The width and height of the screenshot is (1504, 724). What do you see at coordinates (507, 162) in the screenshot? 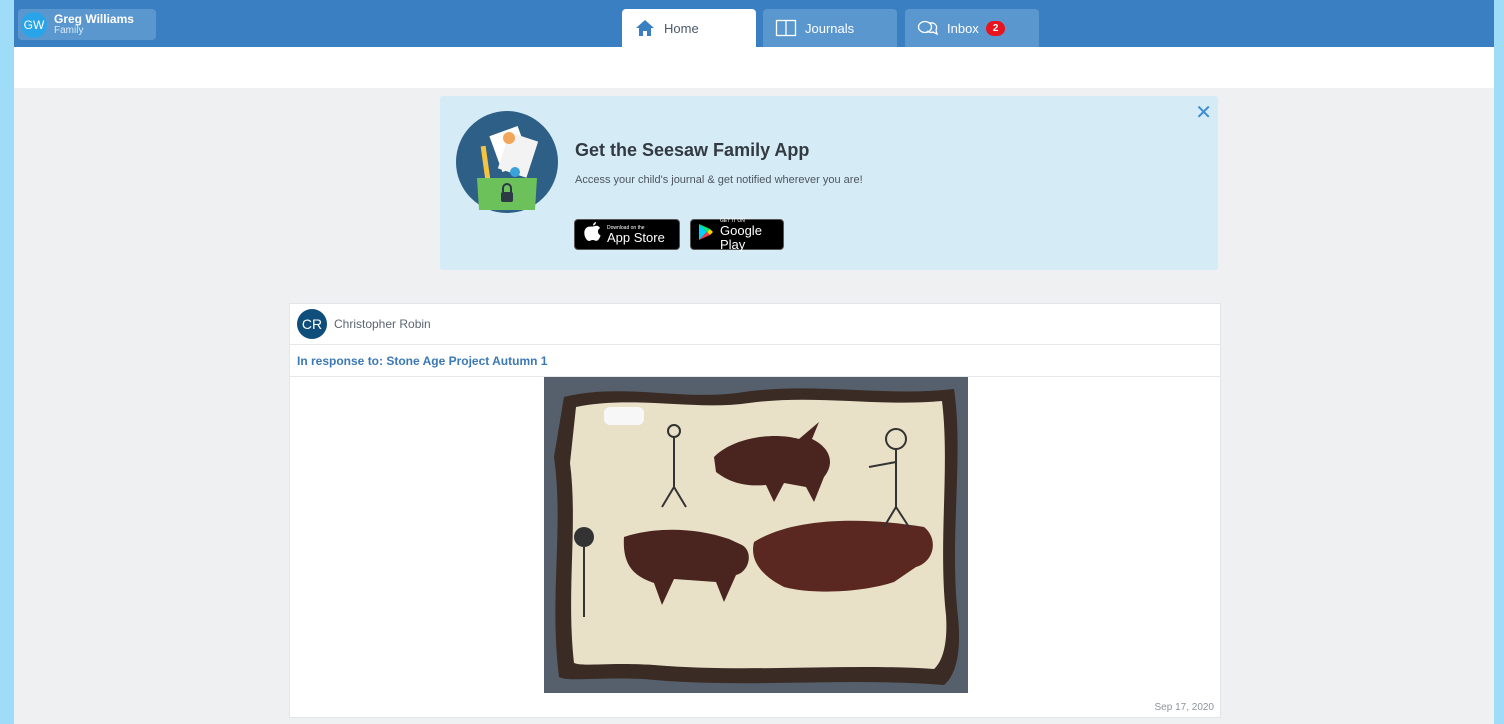
I see `family-app-illustration` at bounding box center [507, 162].